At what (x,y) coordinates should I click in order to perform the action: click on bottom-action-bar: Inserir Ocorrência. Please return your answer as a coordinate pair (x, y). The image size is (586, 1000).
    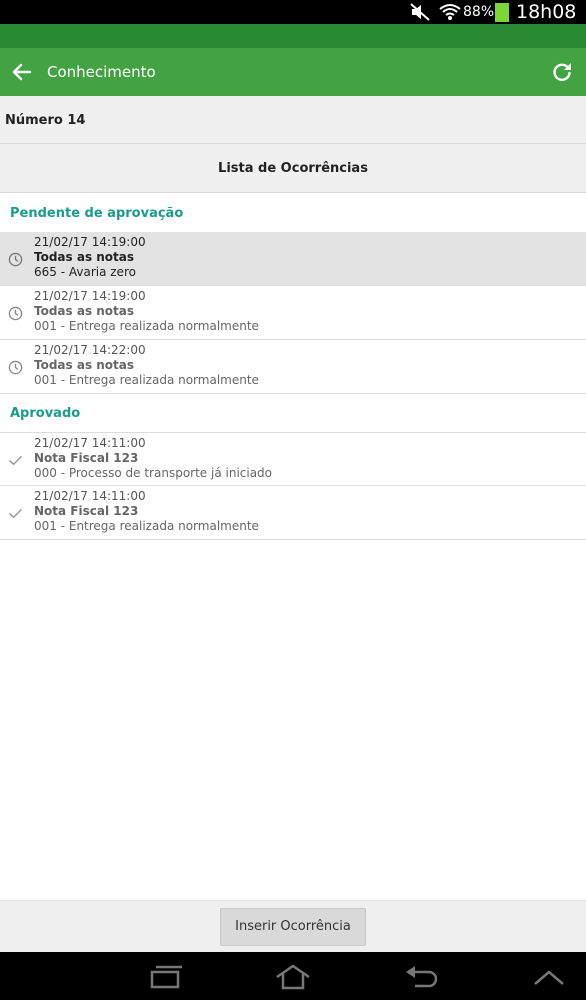
    Looking at the image, I should click on (293, 926).